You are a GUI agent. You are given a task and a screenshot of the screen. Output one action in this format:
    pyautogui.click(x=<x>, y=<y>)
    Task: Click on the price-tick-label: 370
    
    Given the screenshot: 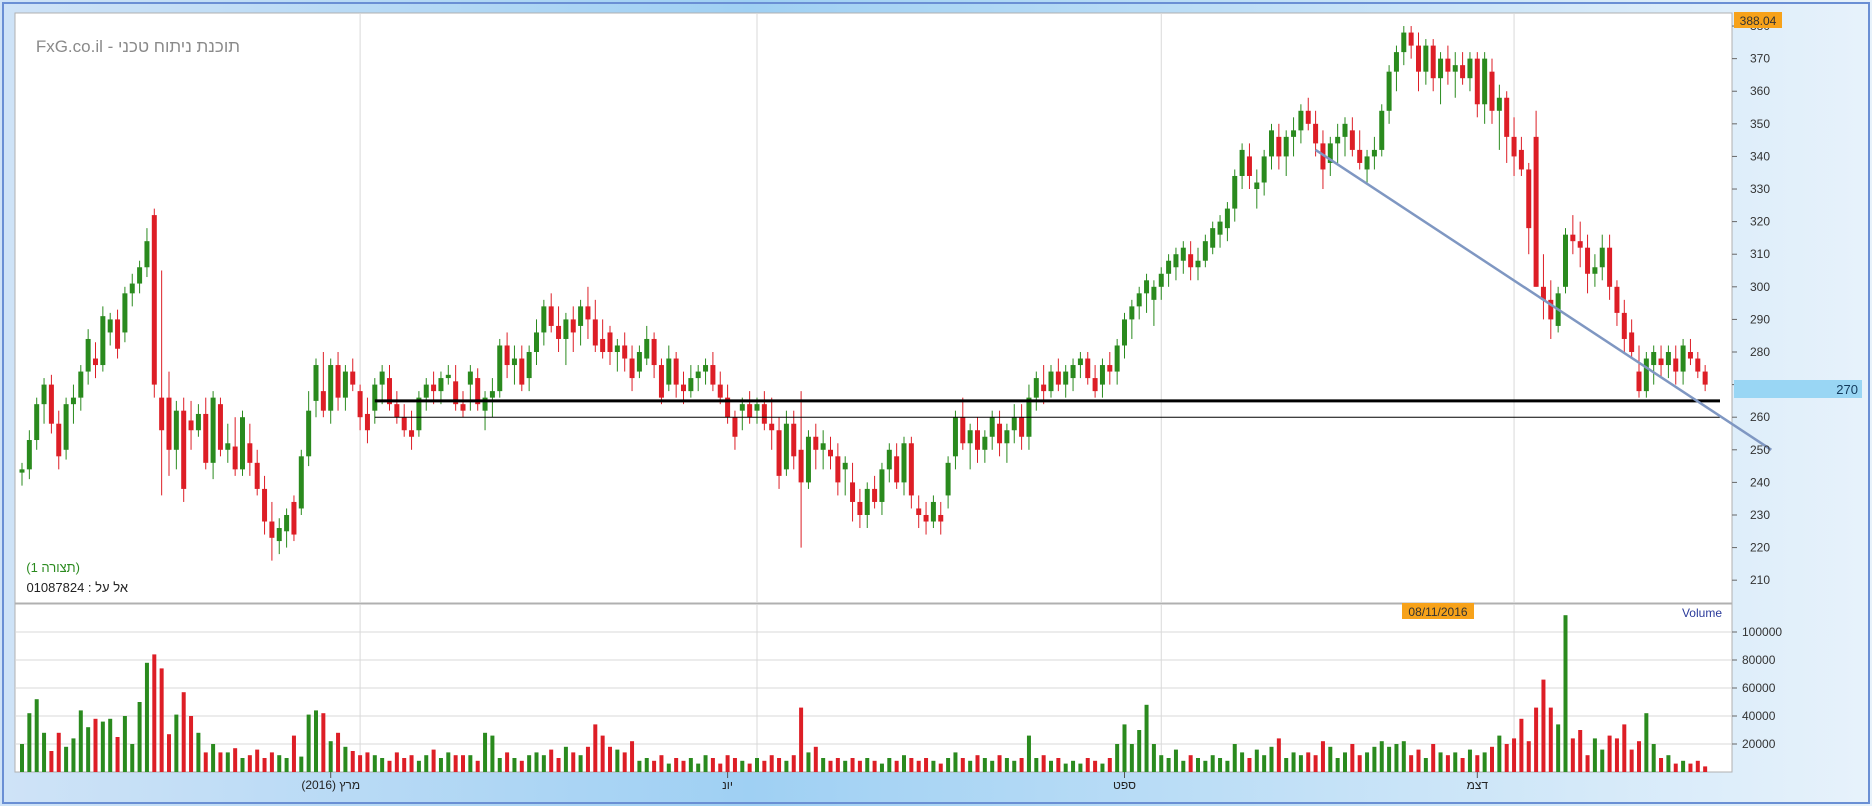 What is the action you would take?
    pyautogui.click(x=1760, y=59)
    